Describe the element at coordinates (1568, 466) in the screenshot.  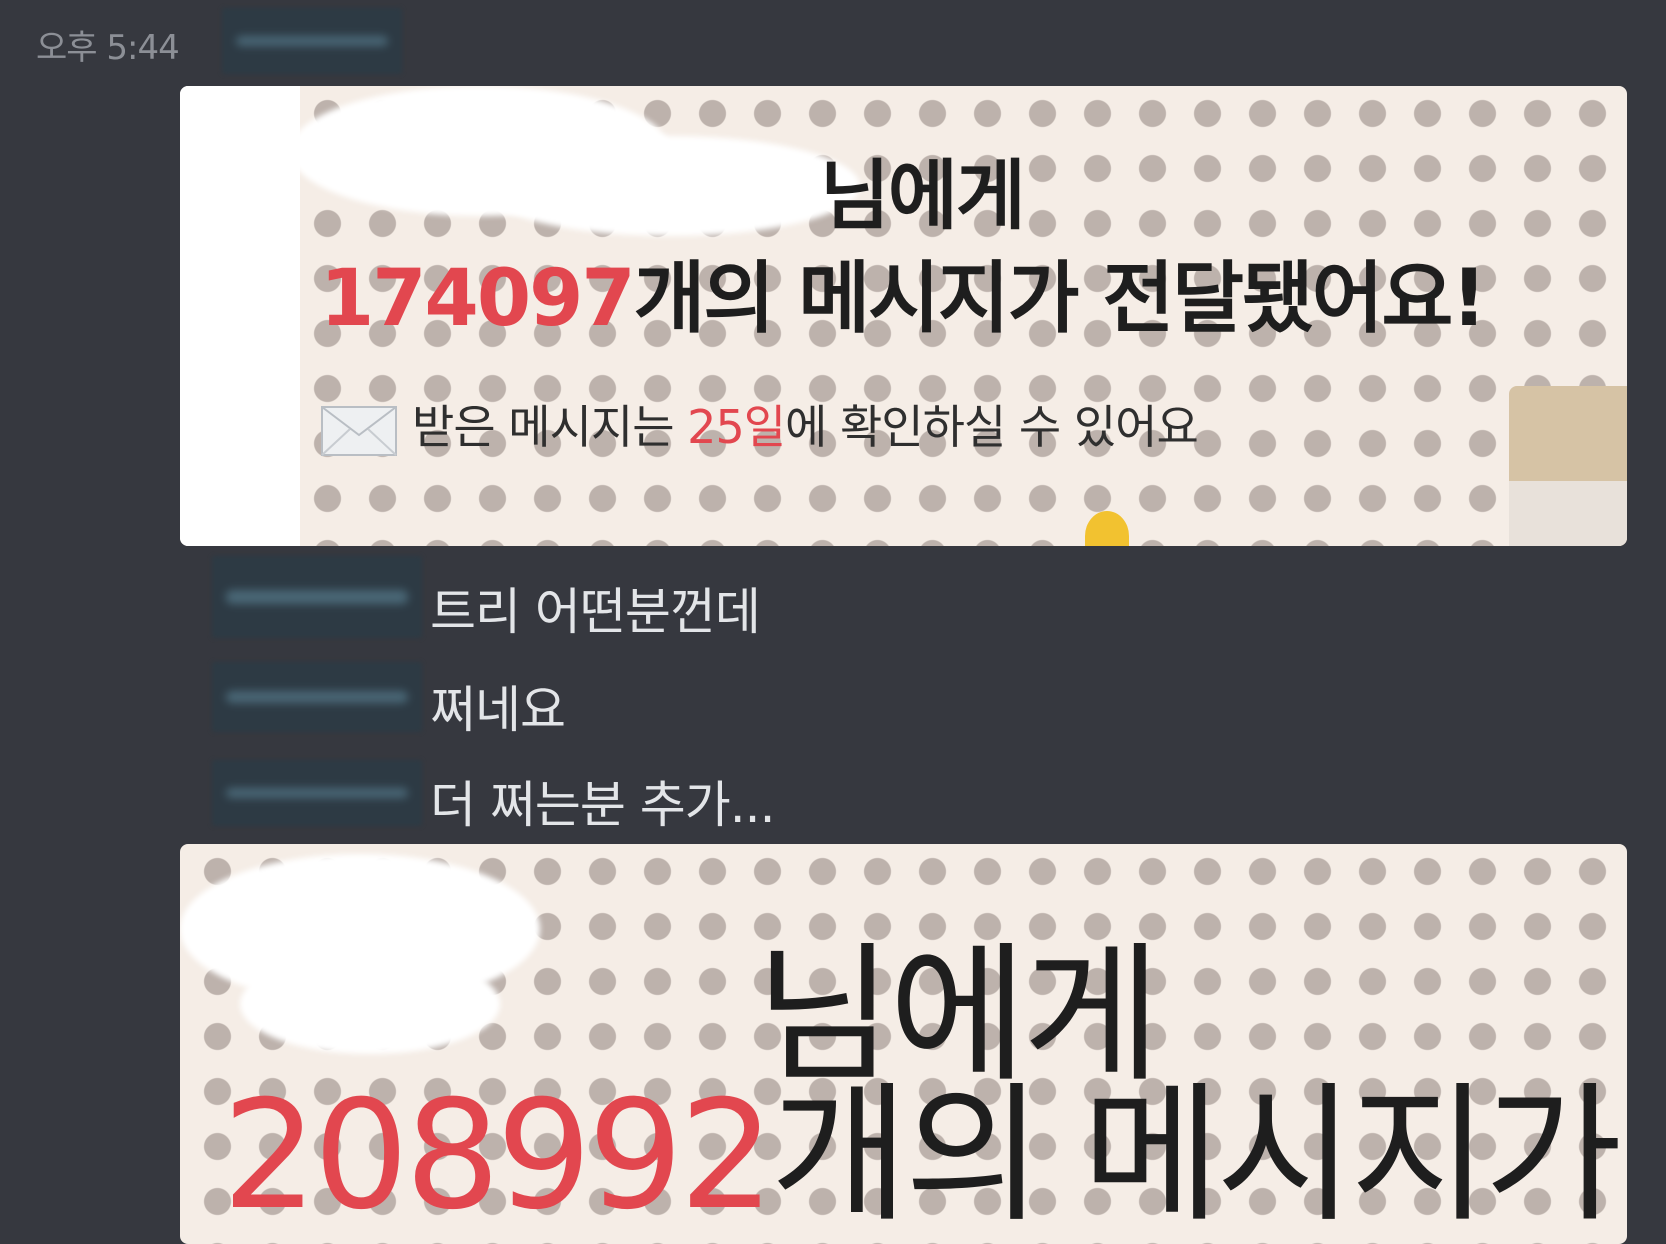
I see `box-decoration` at that location.